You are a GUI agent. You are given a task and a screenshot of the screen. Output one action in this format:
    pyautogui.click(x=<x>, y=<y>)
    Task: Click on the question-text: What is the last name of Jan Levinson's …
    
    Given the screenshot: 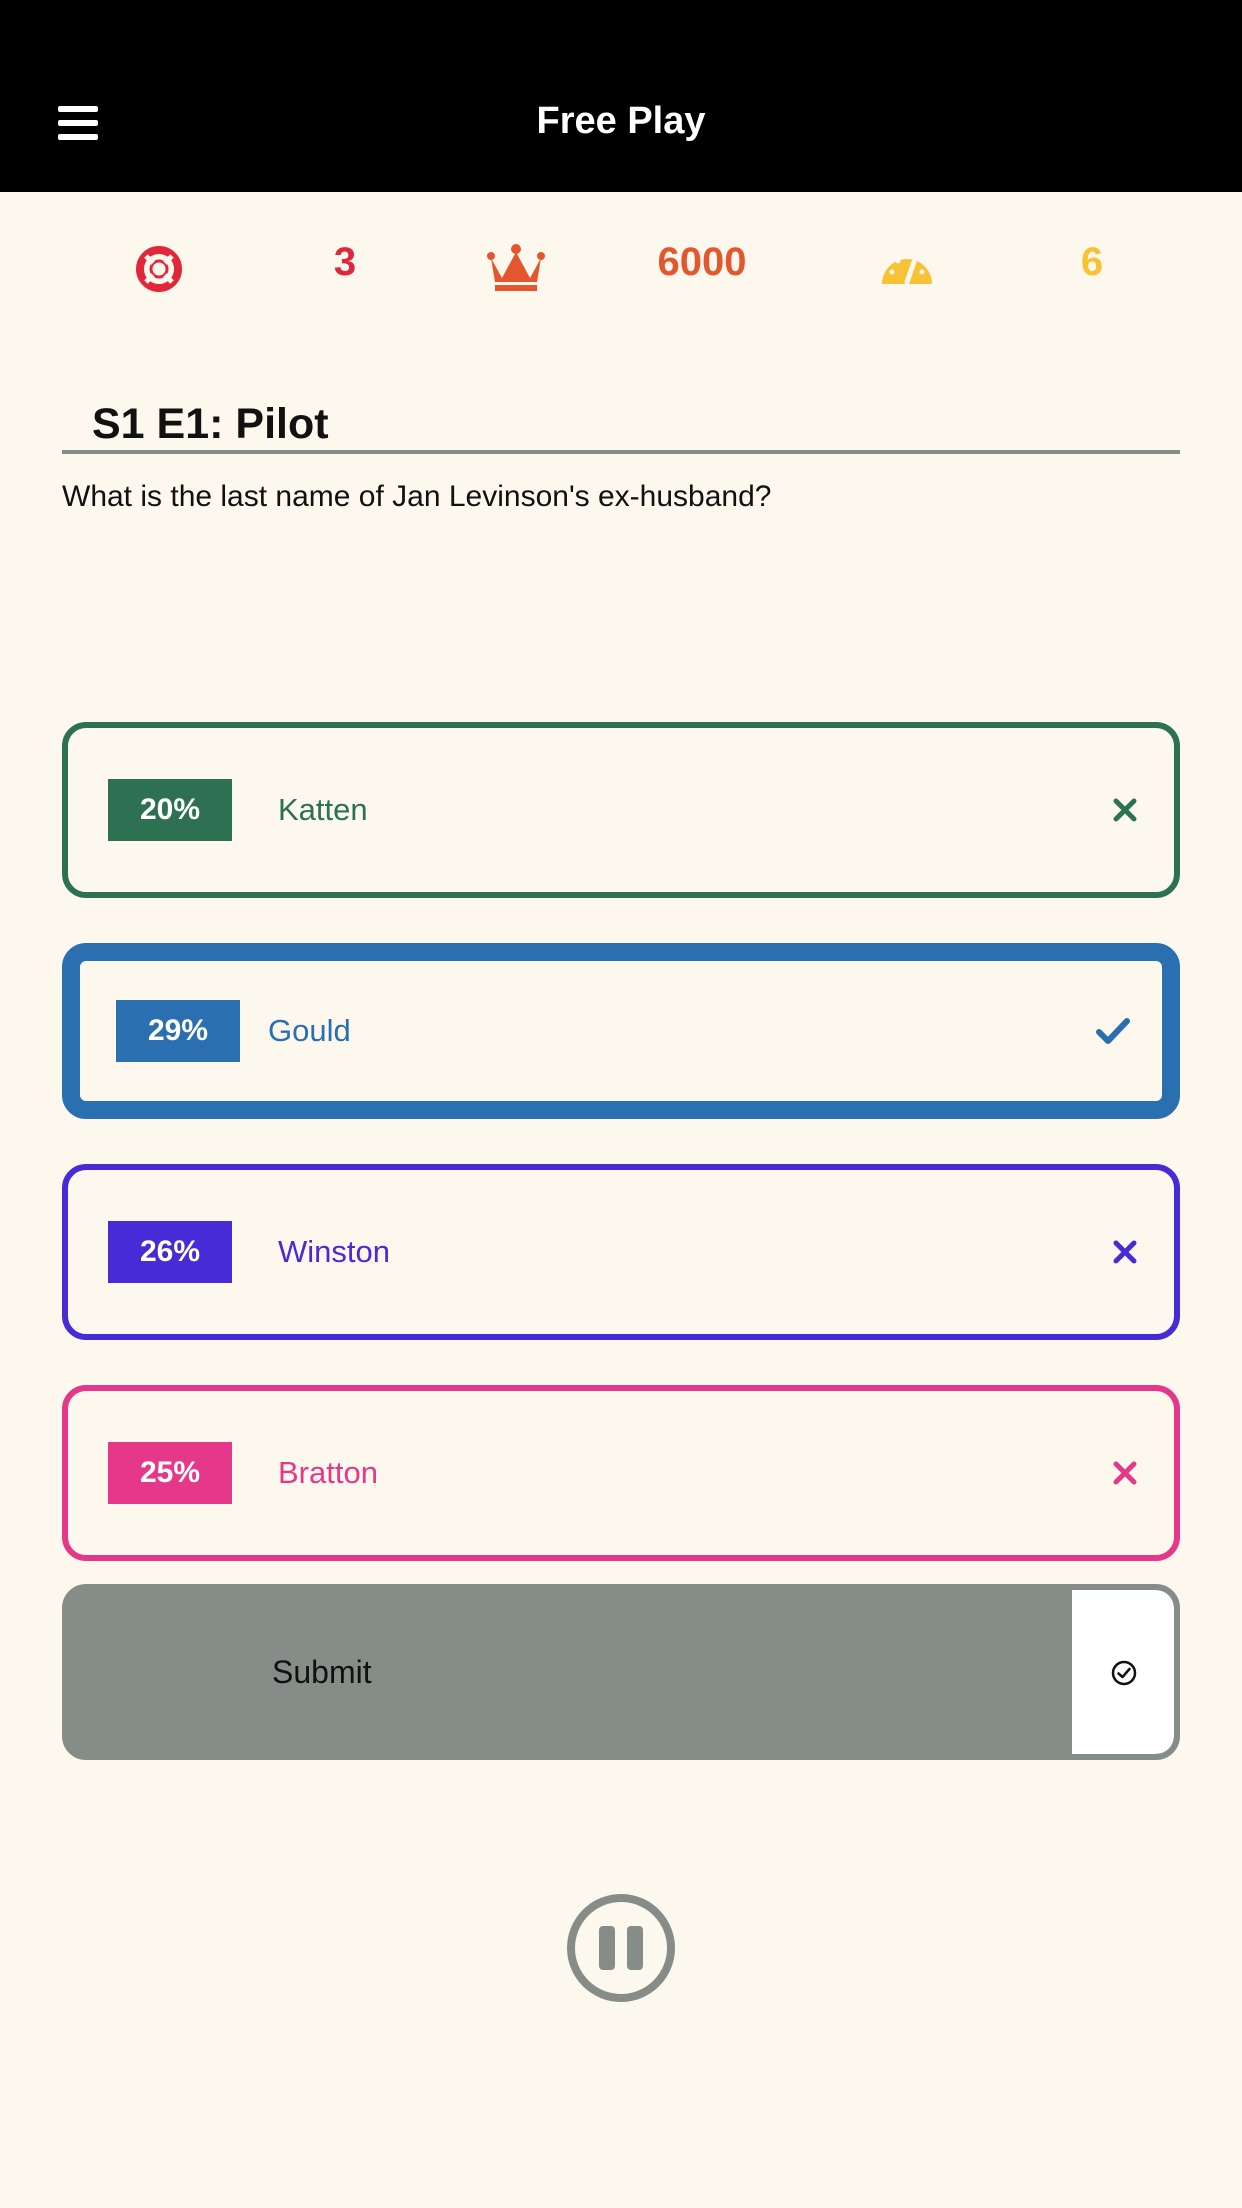 What is the action you would take?
    pyautogui.click(x=417, y=496)
    